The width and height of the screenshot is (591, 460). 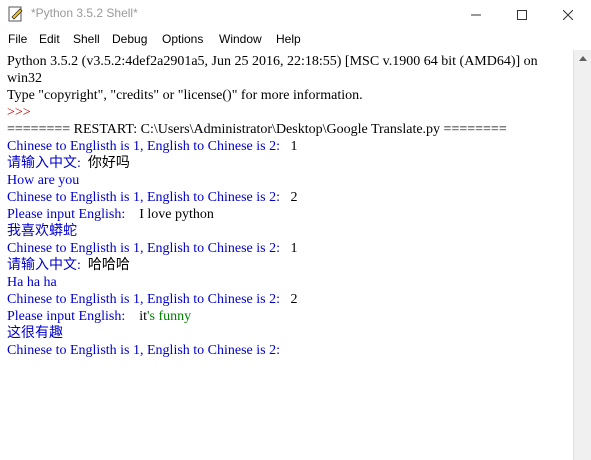 What do you see at coordinates (288, 39) in the screenshot?
I see `menu-help: Help` at bounding box center [288, 39].